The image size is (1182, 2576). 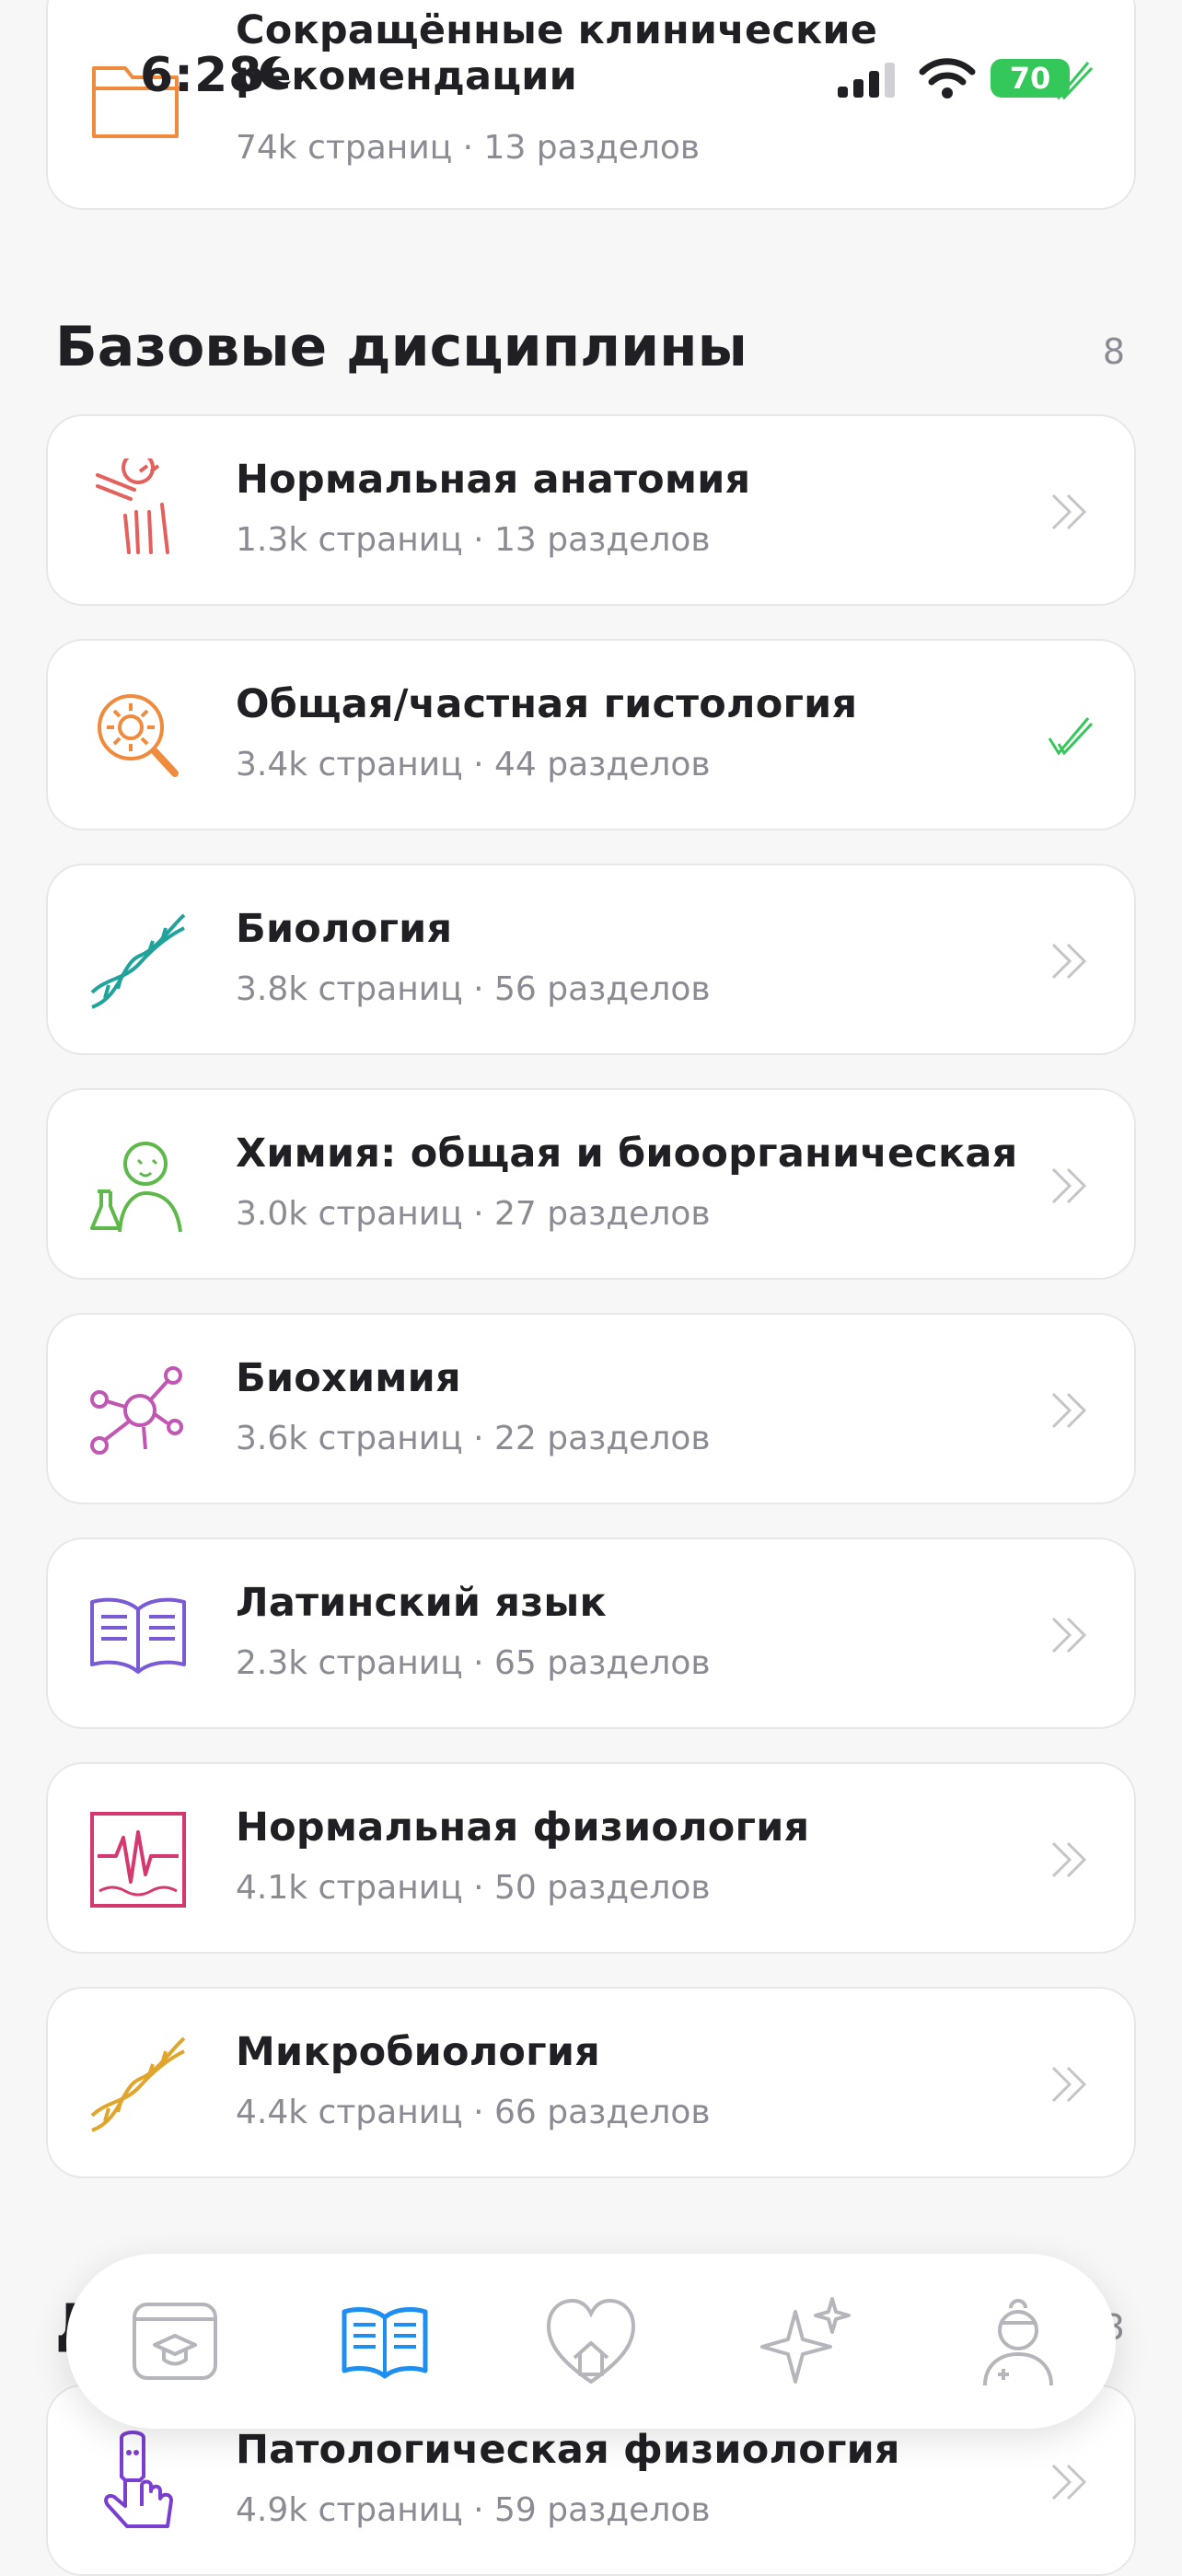 I want to click on microscope-cell-icon, so click(x=138, y=735).